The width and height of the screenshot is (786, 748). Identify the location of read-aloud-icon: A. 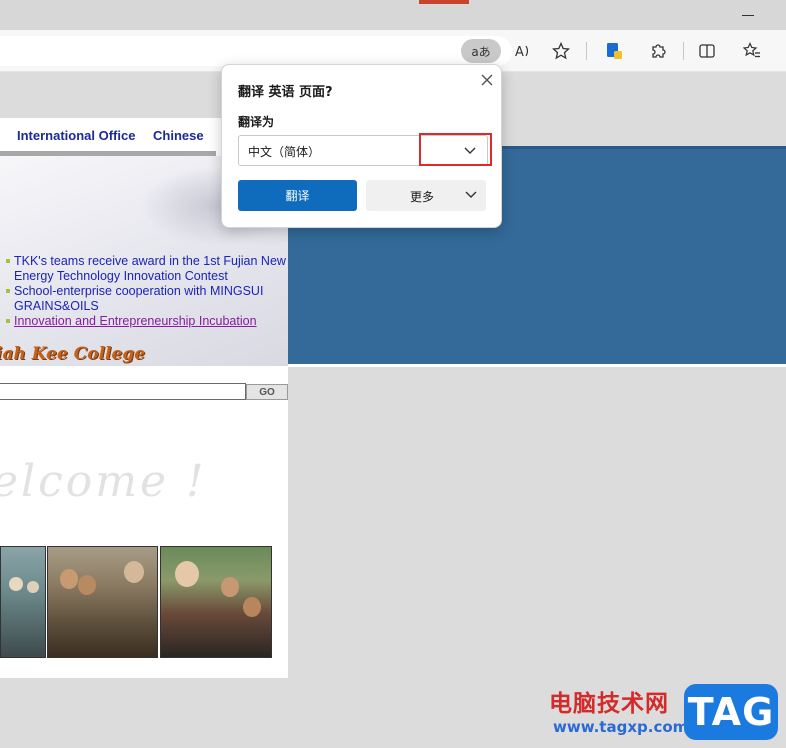
(522, 51).